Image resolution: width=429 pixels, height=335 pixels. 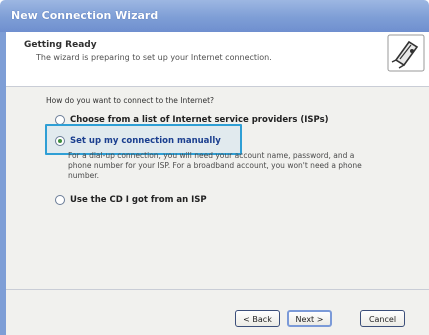 What do you see at coordinates (257, 318) in the screenshot?
I see `back-button: < Back` at bounding box center [257, 318].